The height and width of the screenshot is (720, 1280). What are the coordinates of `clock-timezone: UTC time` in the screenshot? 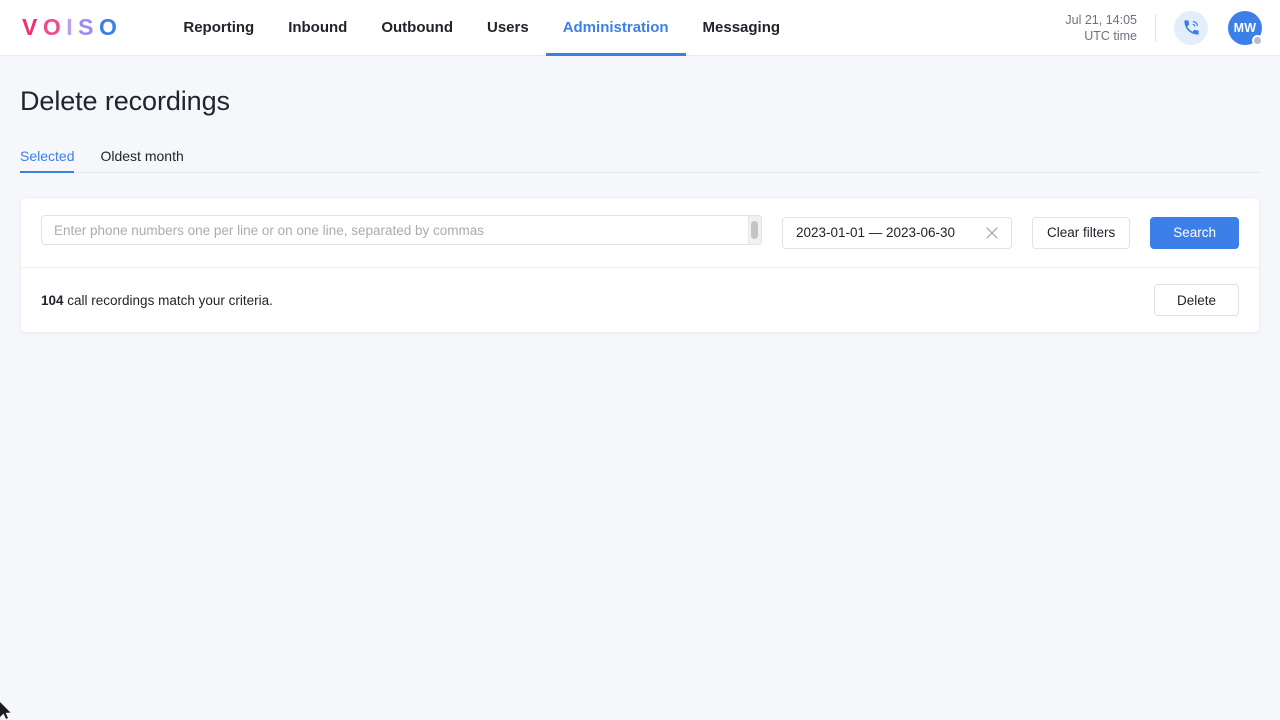 It's located at (1110, 35).